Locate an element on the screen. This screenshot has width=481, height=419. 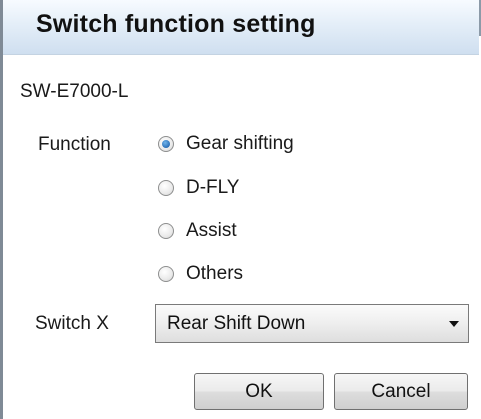
radio-others: Others is located at coordinates (200, 274).